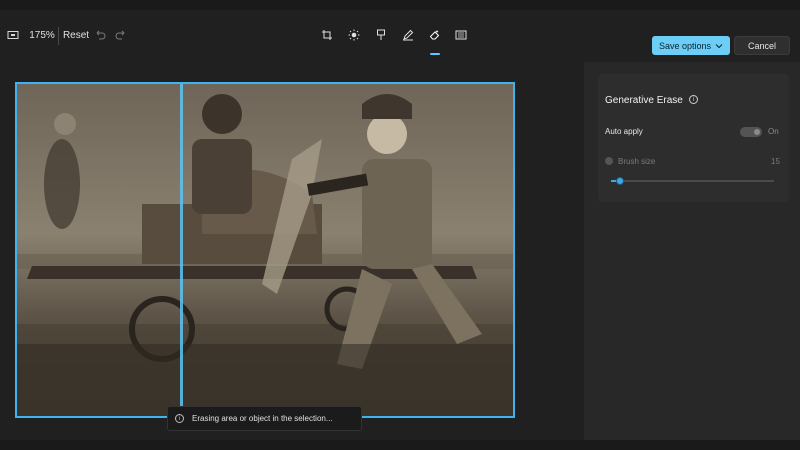 This screenshot has width=800, height=450. I want to click on fit-screen-icon, so click(13, 35).